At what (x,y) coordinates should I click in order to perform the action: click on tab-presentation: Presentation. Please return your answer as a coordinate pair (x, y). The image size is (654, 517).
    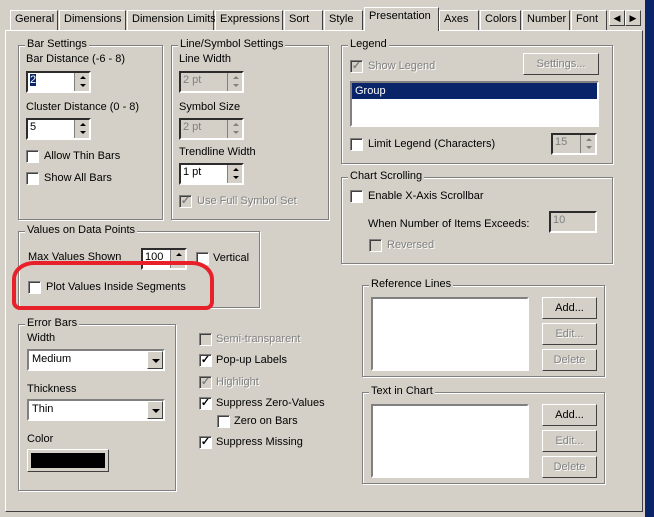
    Looking at the image, I should click on (401, 19).